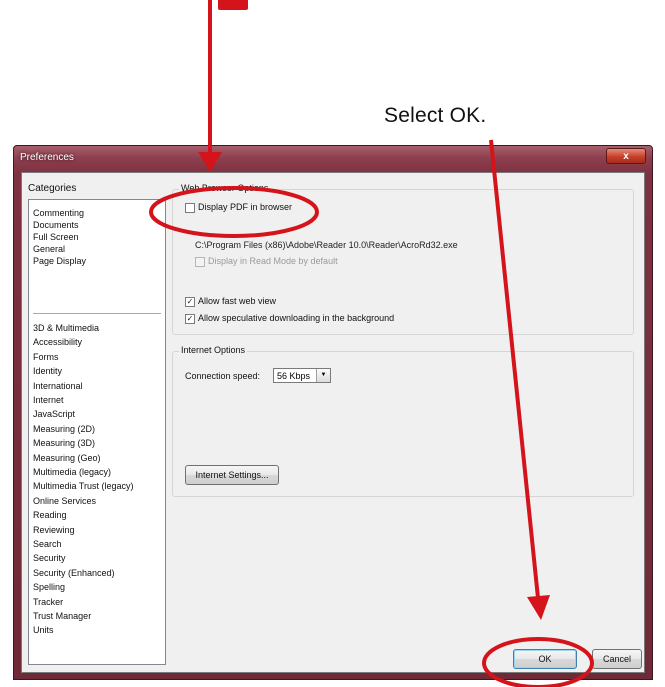 The width and height of the screenshot is (665, 687). What do you see at coordinates (237, 301) in the screenshot?
I see `fast-web-view-label: Allow fast web view` at bounding box center [237, 301].